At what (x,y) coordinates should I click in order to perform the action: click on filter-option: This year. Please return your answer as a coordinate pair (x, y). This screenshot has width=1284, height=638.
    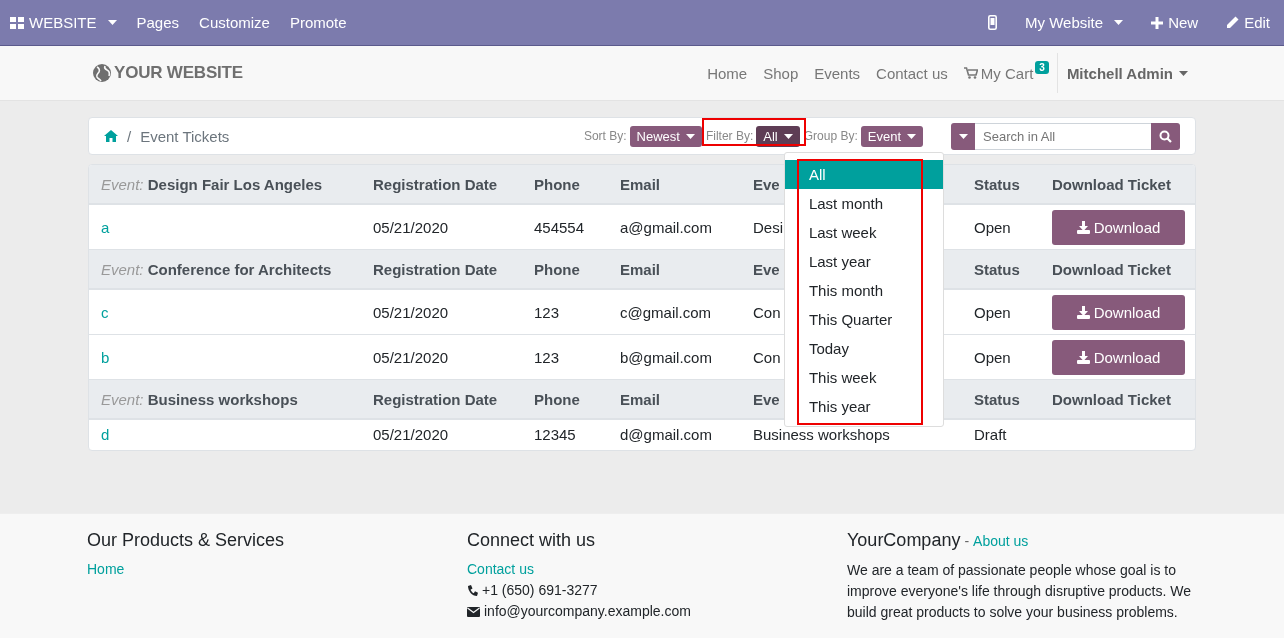
    Looking at the image, I should click on (863, 406).